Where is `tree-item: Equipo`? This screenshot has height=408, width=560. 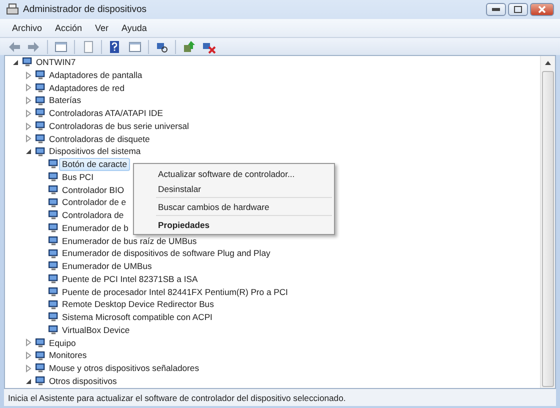 tree-item: Equipo is located at coordinates (62, 343).